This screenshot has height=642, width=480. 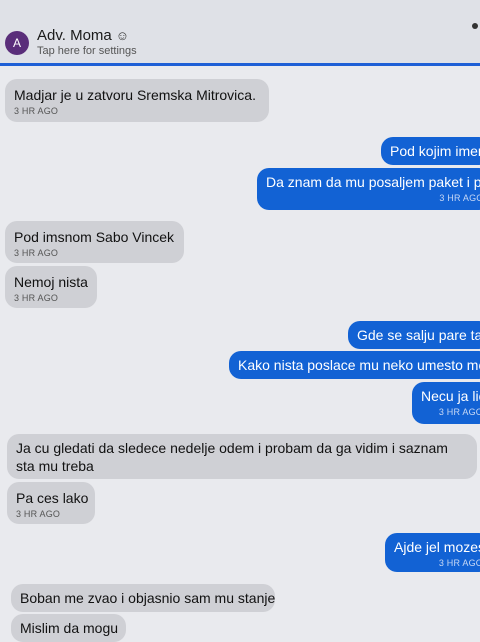 I want to click on message-text: Madjar je u zatvoru Sremska Mitrovica., so click(x=135, y=95).